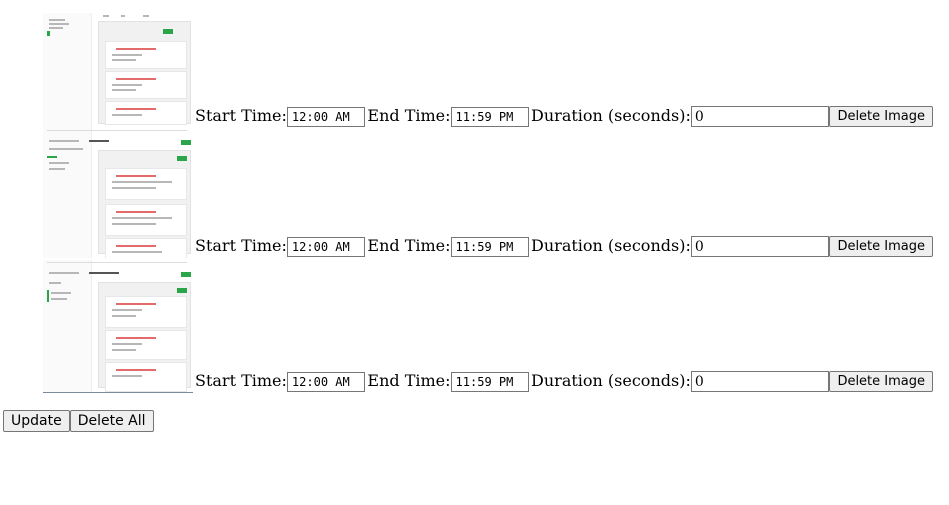 The width and height of the screenshot is (949, 505). What do you see at coordinates (36, 421) in the screenshot?
I see `update-button: Update` at bounding box center [36, 421].